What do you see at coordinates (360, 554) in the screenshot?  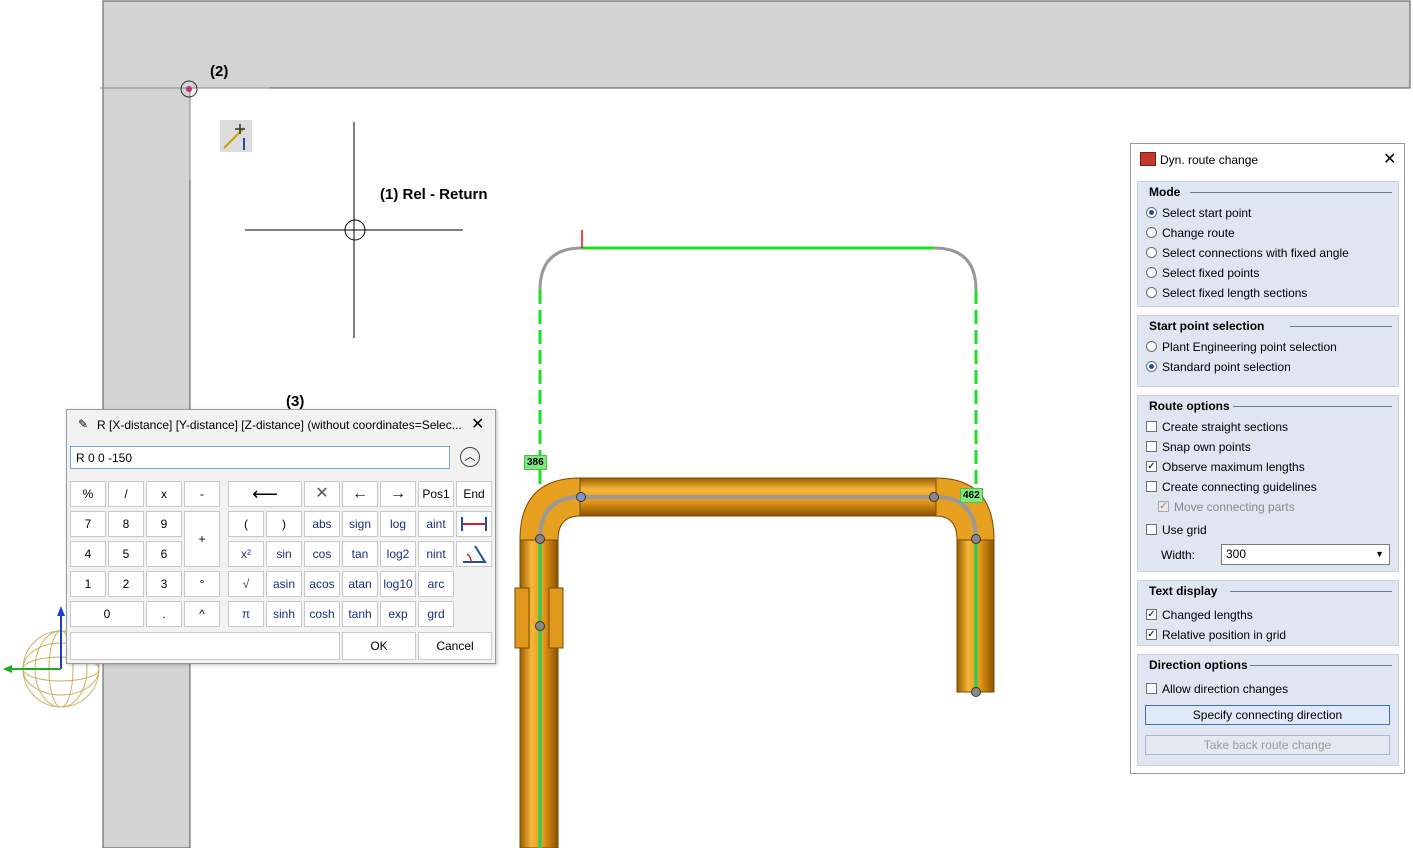 I see `key-tan: tan` at bounding box center [360, 554].